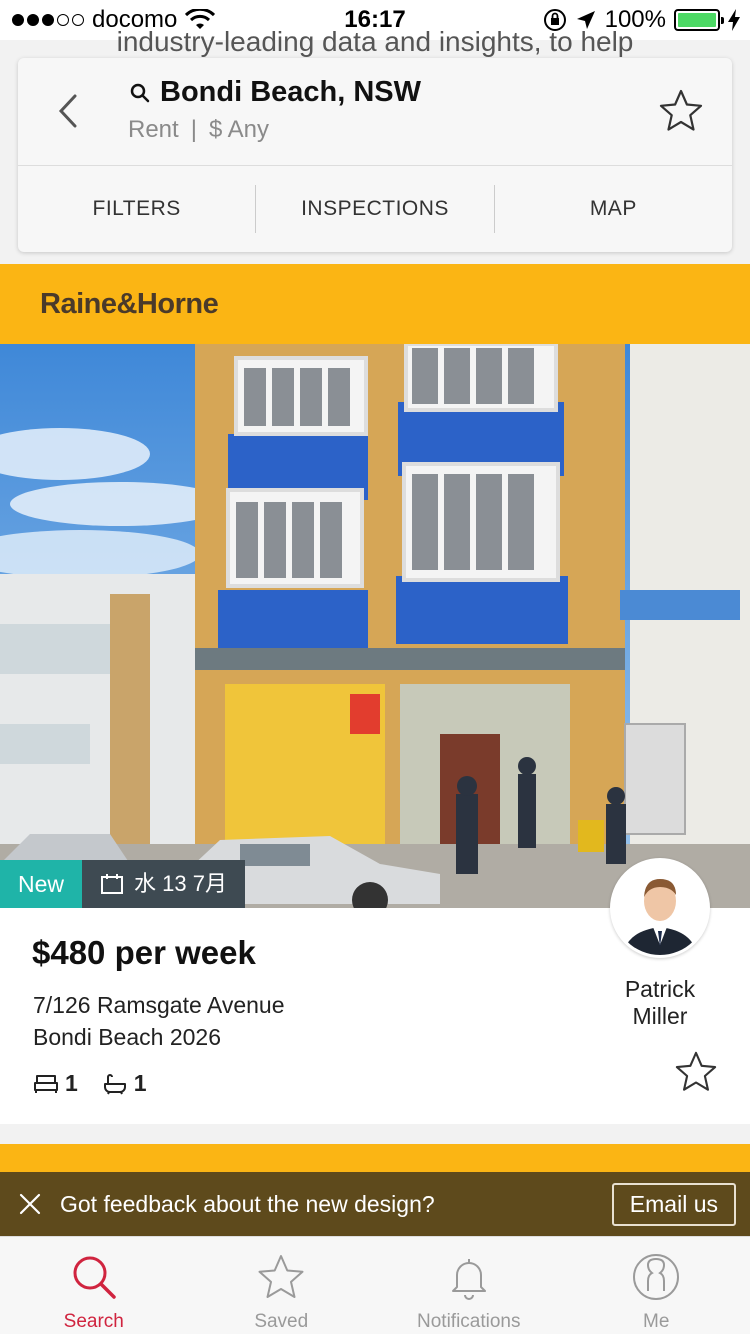 The image size is (750, 1334). I want to click on star-icon, so click(281, 1276).